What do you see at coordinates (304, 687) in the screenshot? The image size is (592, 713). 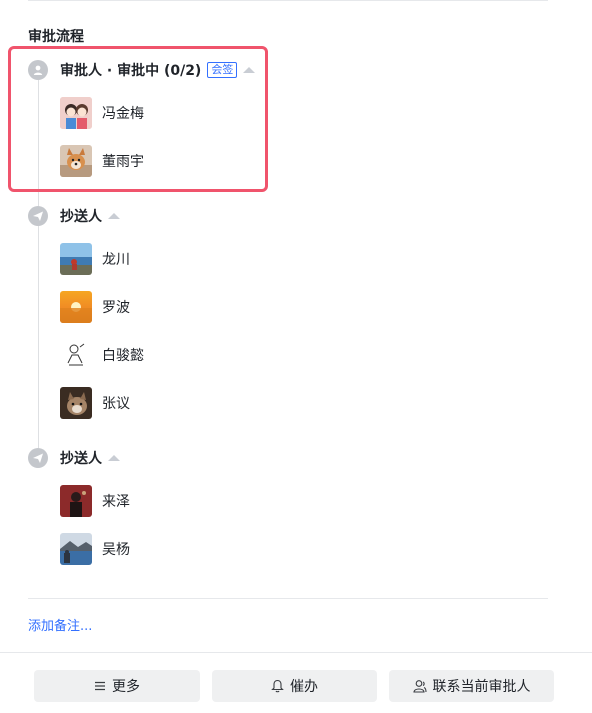 I see `remind-button-label: 催办` at bounding box center [304, 687].